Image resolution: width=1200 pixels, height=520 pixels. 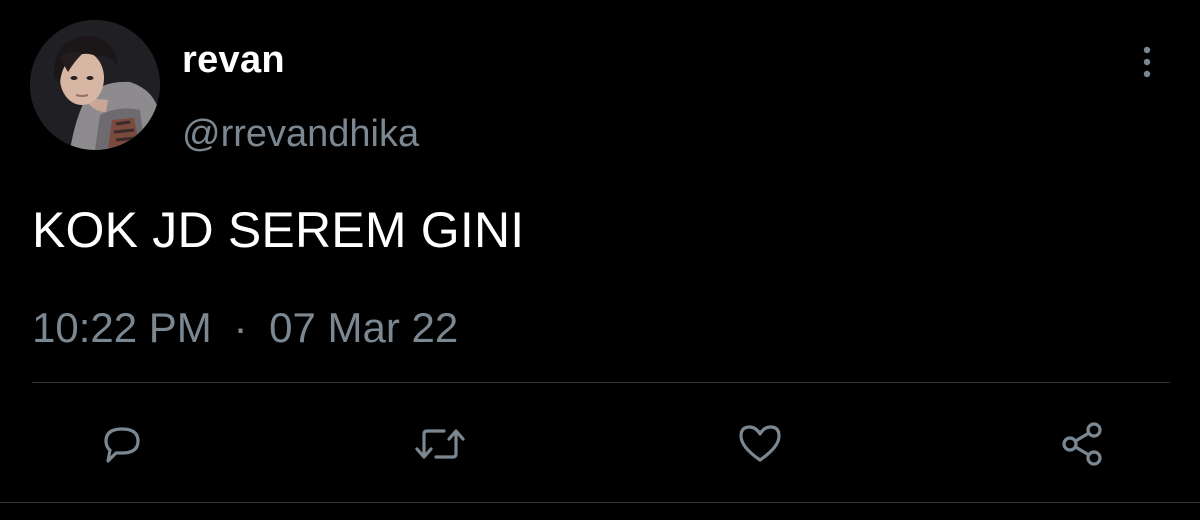 I want to click on retweet-button, so click(x=440, y=444).